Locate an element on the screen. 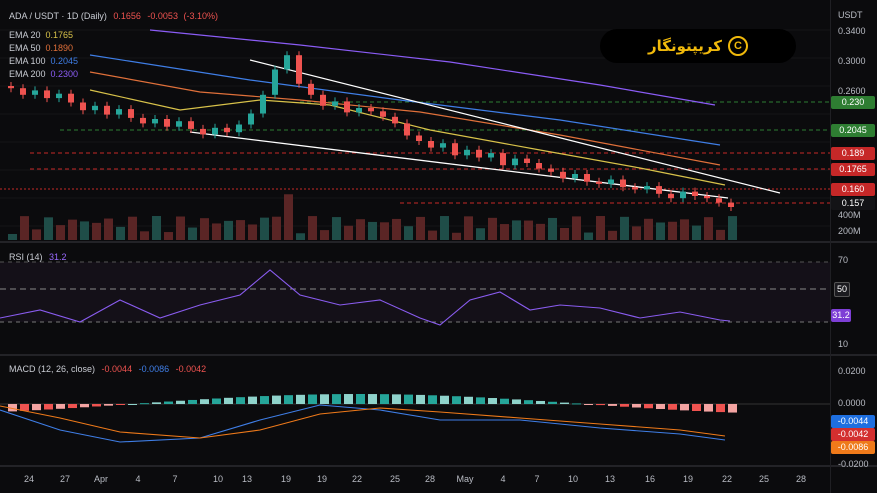 The width and height of the screenshot is (877, 493). time-tick: Apr is located at coordinates (101, 479).